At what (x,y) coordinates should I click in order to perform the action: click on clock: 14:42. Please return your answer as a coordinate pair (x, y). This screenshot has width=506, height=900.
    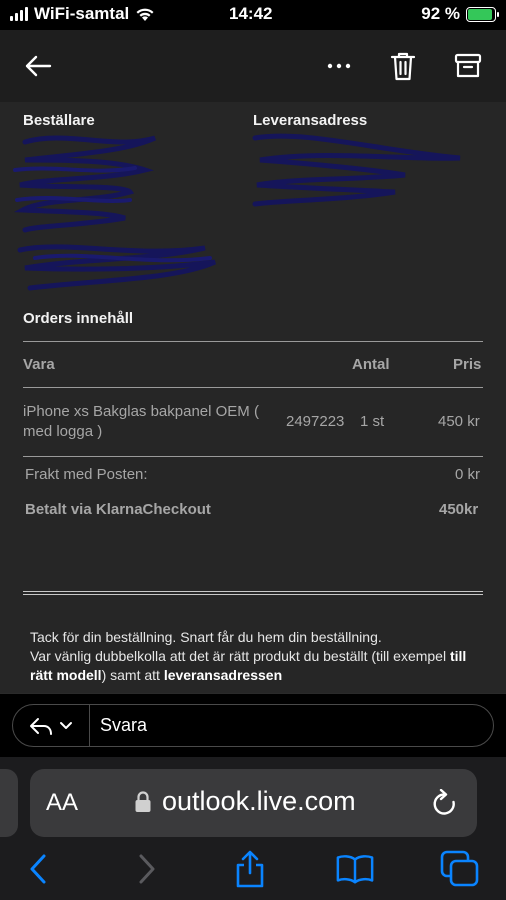
    Looking at the image, I should click on (251, 13).